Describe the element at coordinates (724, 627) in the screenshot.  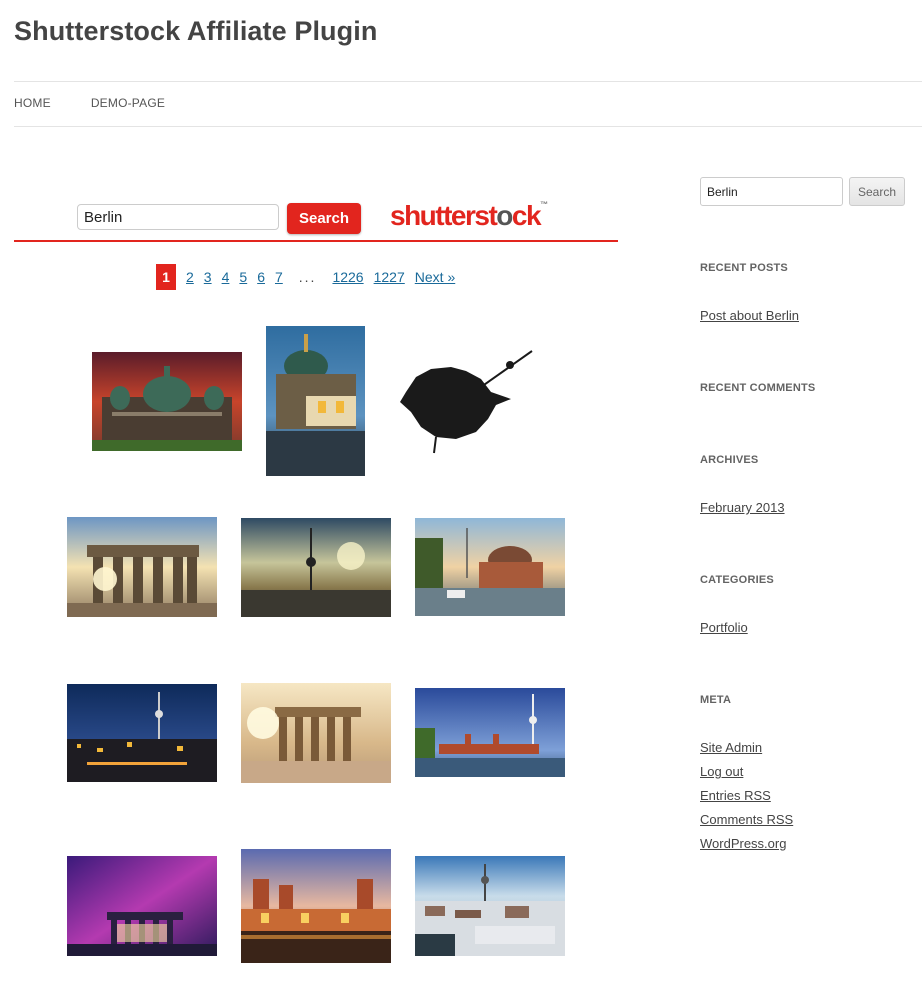
I see `category-link: Portfolio` at that location.